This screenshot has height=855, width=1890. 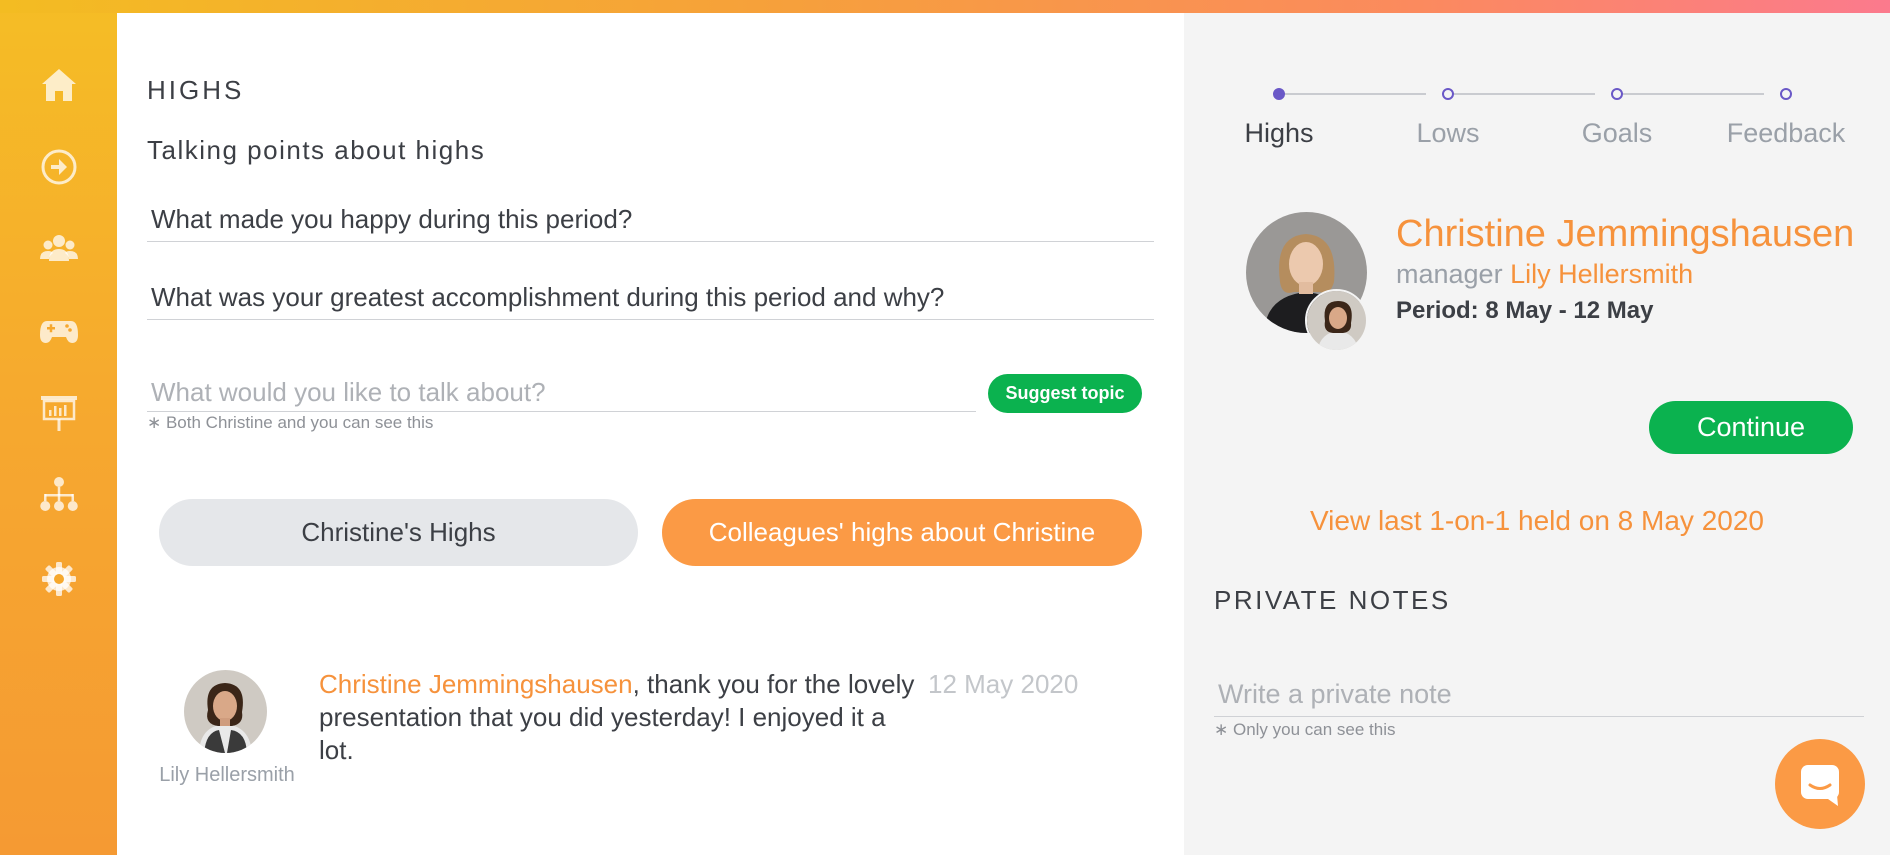 What do you see at coordinates (1279, 94) in the screenshot?
I see `step-dot-highs` at bounding box center [1279, 94].